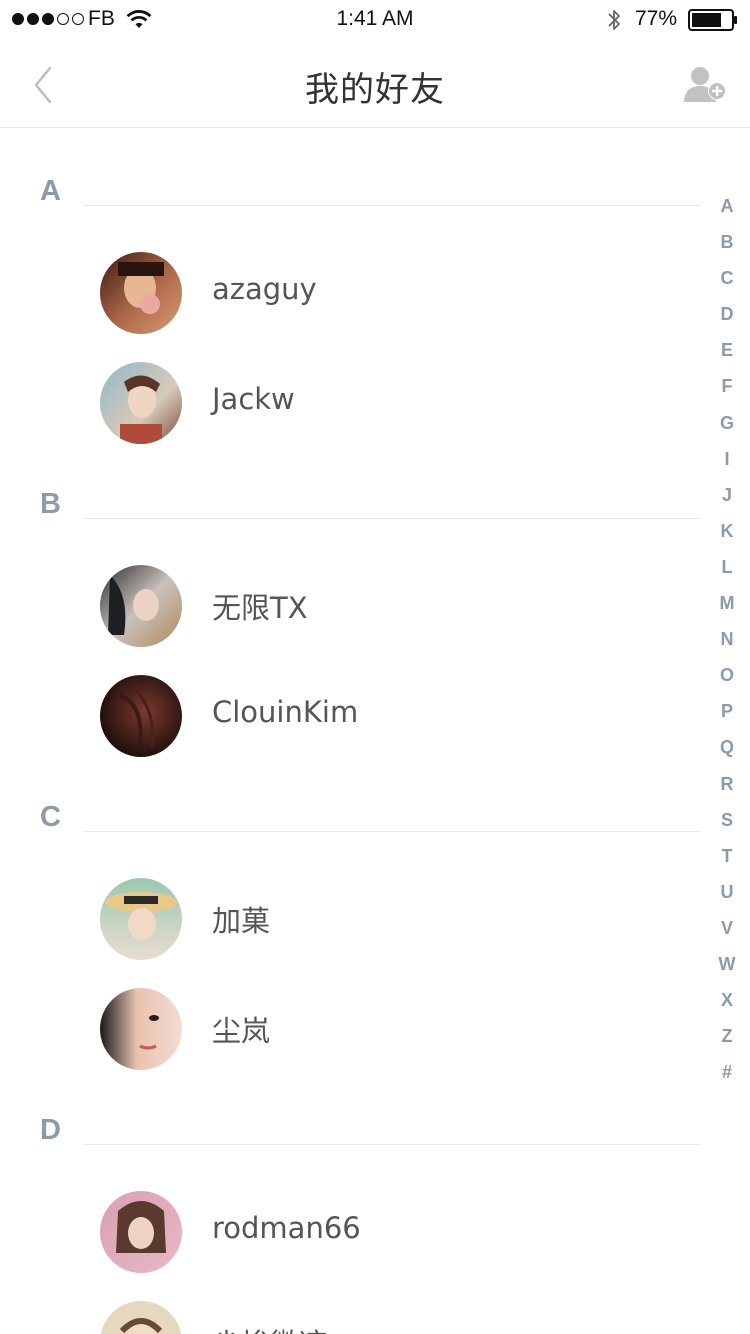 The width and height of the screenshot is (750, 1334). I want to click on index-letter: A, so click(727, 206).